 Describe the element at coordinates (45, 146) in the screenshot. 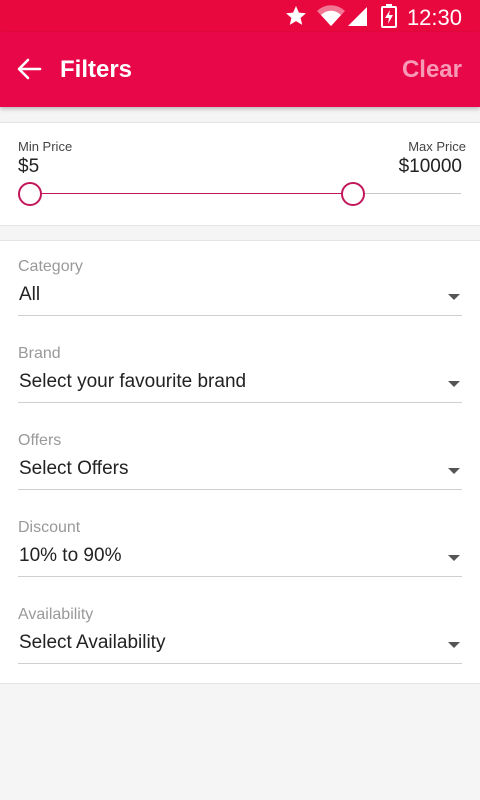

I see `min-price-label: Min Price` at that location.